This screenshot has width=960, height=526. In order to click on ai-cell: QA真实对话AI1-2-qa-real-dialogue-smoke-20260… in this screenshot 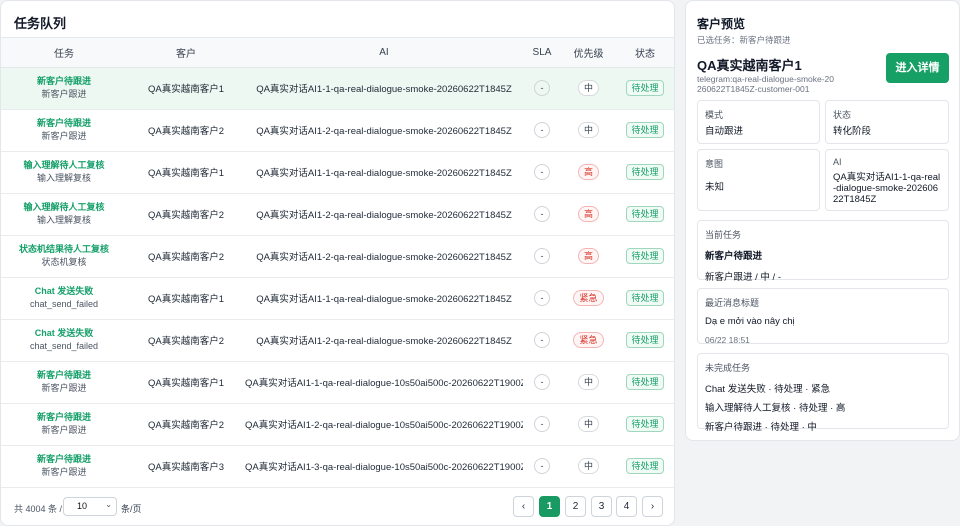, I will do `click(384, 215)`.